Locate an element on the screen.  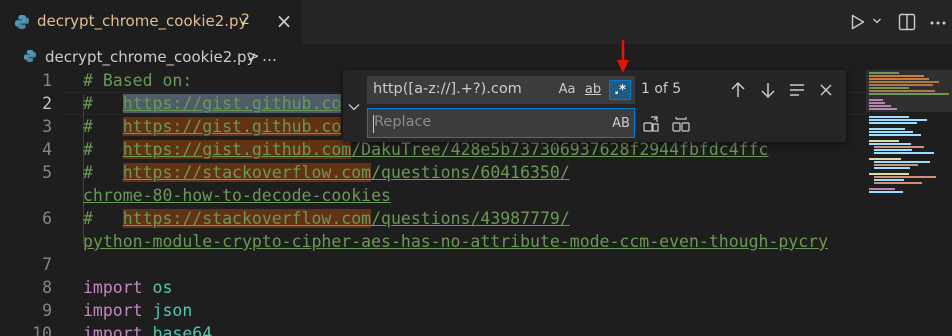
module-name: json is located at coordinates (172, 310).